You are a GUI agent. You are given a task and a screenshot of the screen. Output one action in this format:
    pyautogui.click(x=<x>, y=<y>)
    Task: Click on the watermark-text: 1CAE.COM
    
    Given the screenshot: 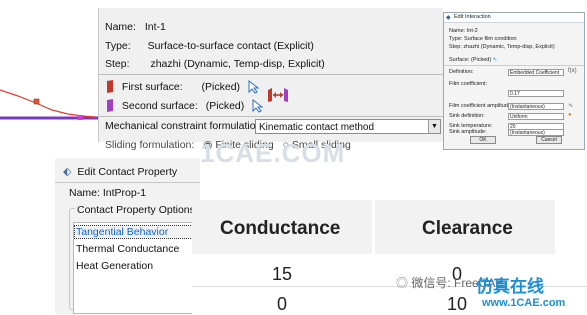 What is the action you would take?
    pyautogui.click(x=273, y=153)
    